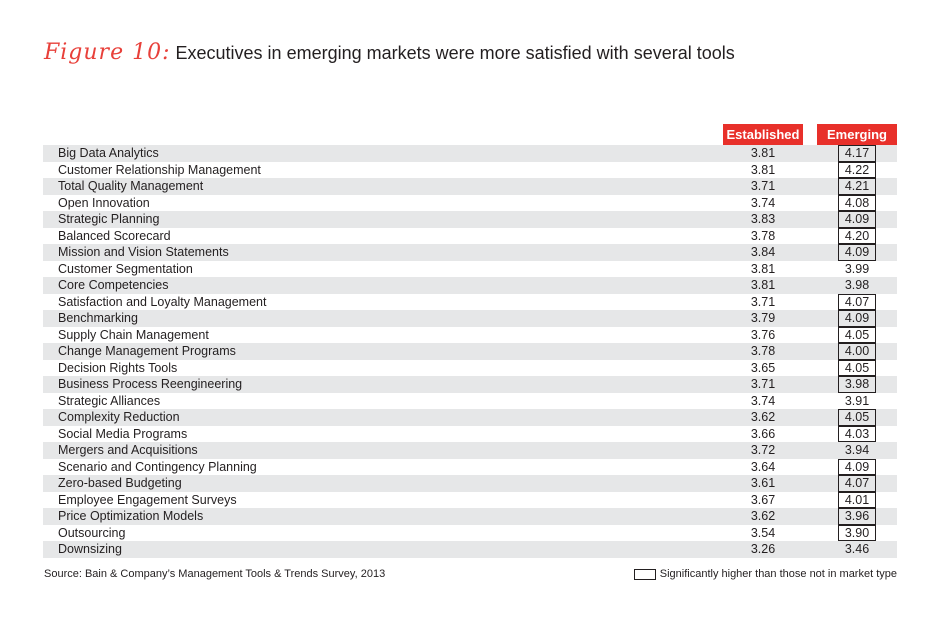 This screenshot has height=632, width=950. What do you see at coordinates (125, 268) in the screenshot?
I see `tool-name: Customer Segmentation` at bounding box center [125, 268].